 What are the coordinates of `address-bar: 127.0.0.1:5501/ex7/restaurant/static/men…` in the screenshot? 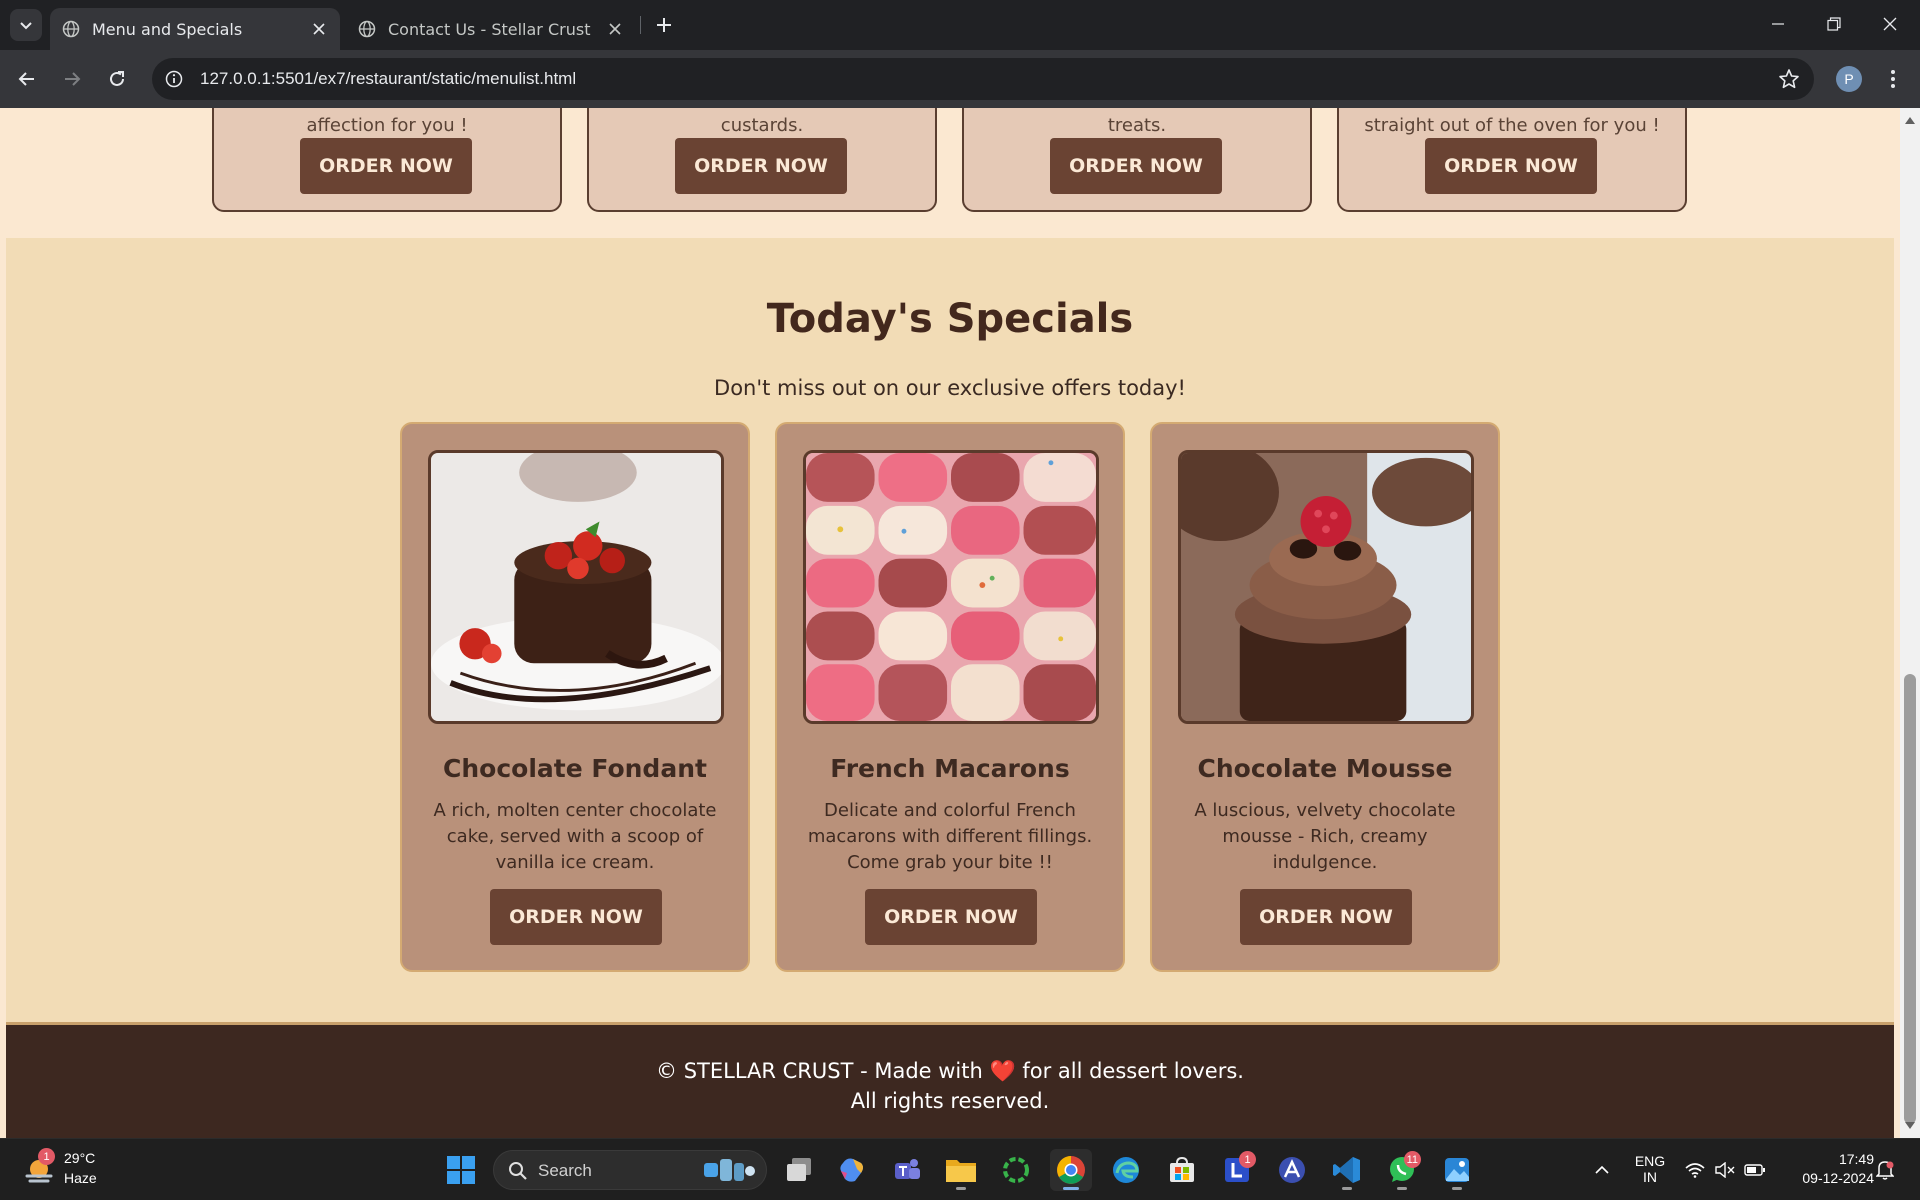 It's located at (983, 79).